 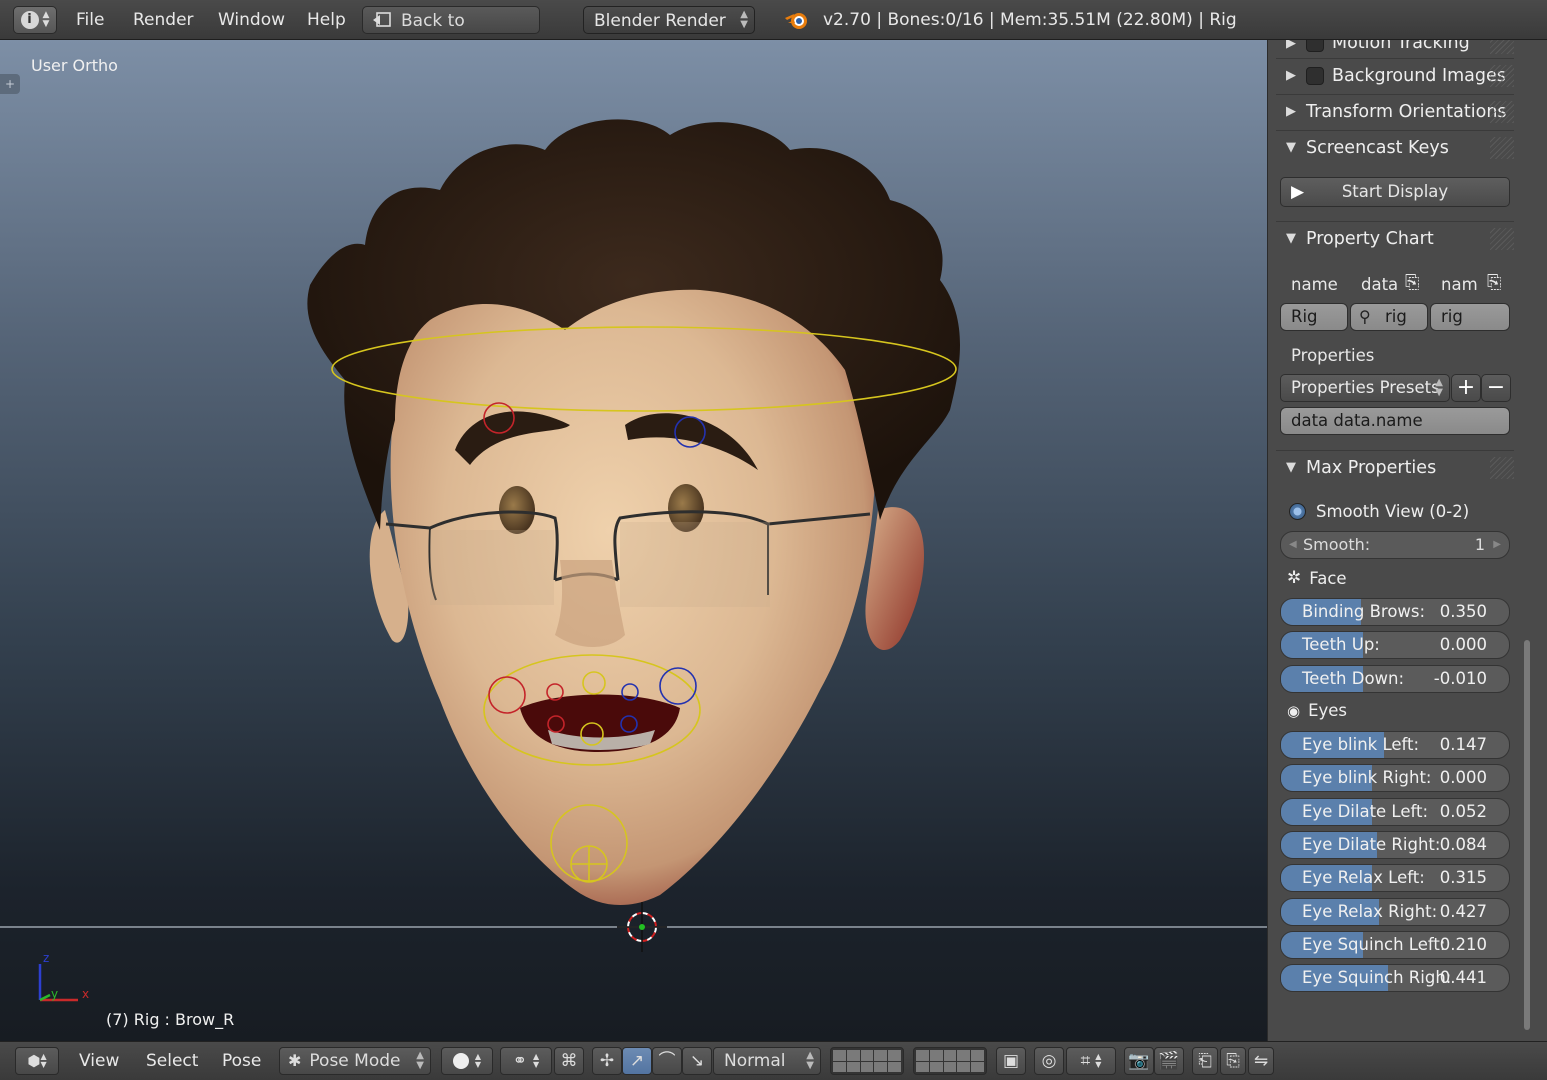 I want to click on 3d-view-icon: ⬢, so click(x=34, y=1061).